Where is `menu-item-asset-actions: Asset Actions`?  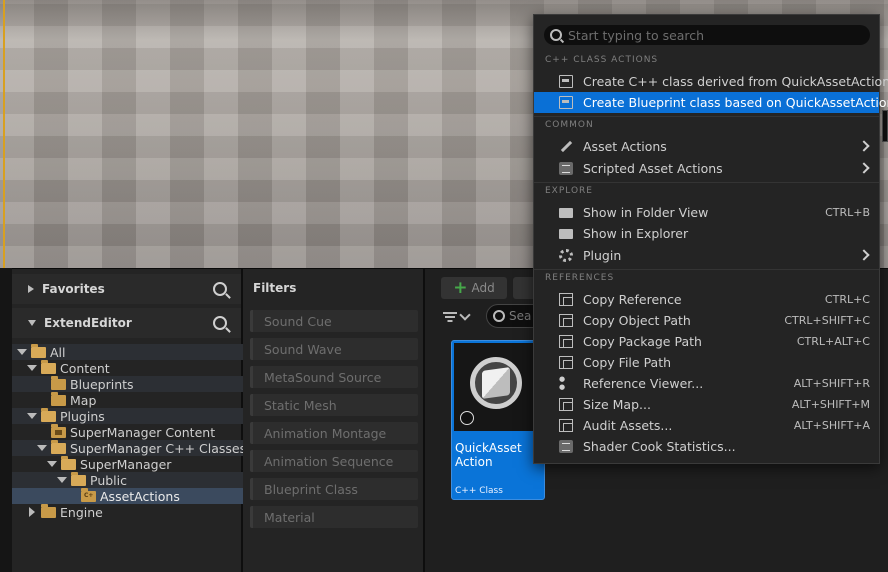 menu-item-asset-actions: Asset Actions is located at coordinates (706, 146).